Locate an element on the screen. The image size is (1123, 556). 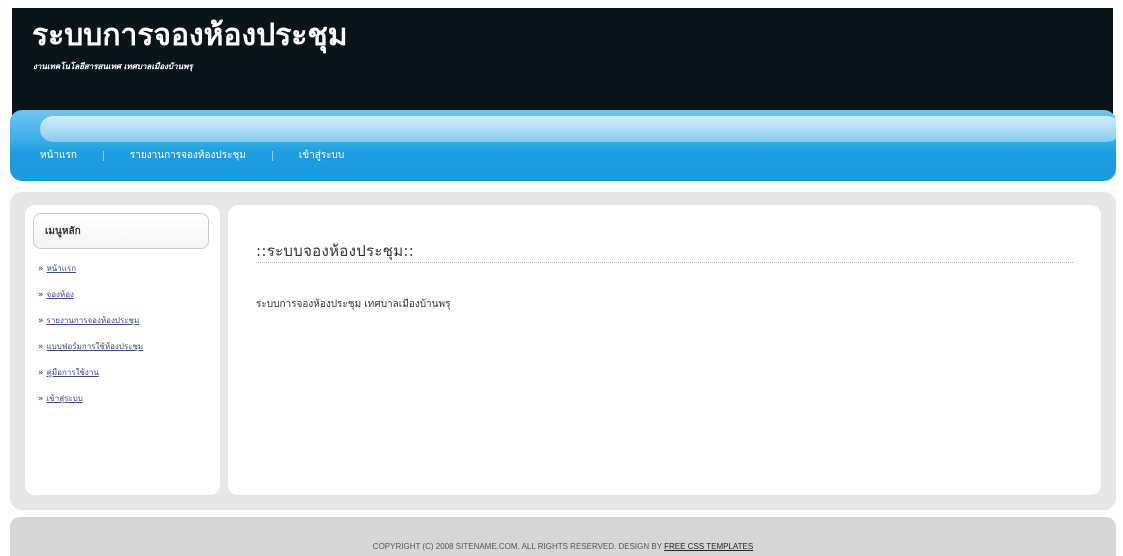
sidebar-heading-box: เมนูหลัก is located at coordinates (121, 231).